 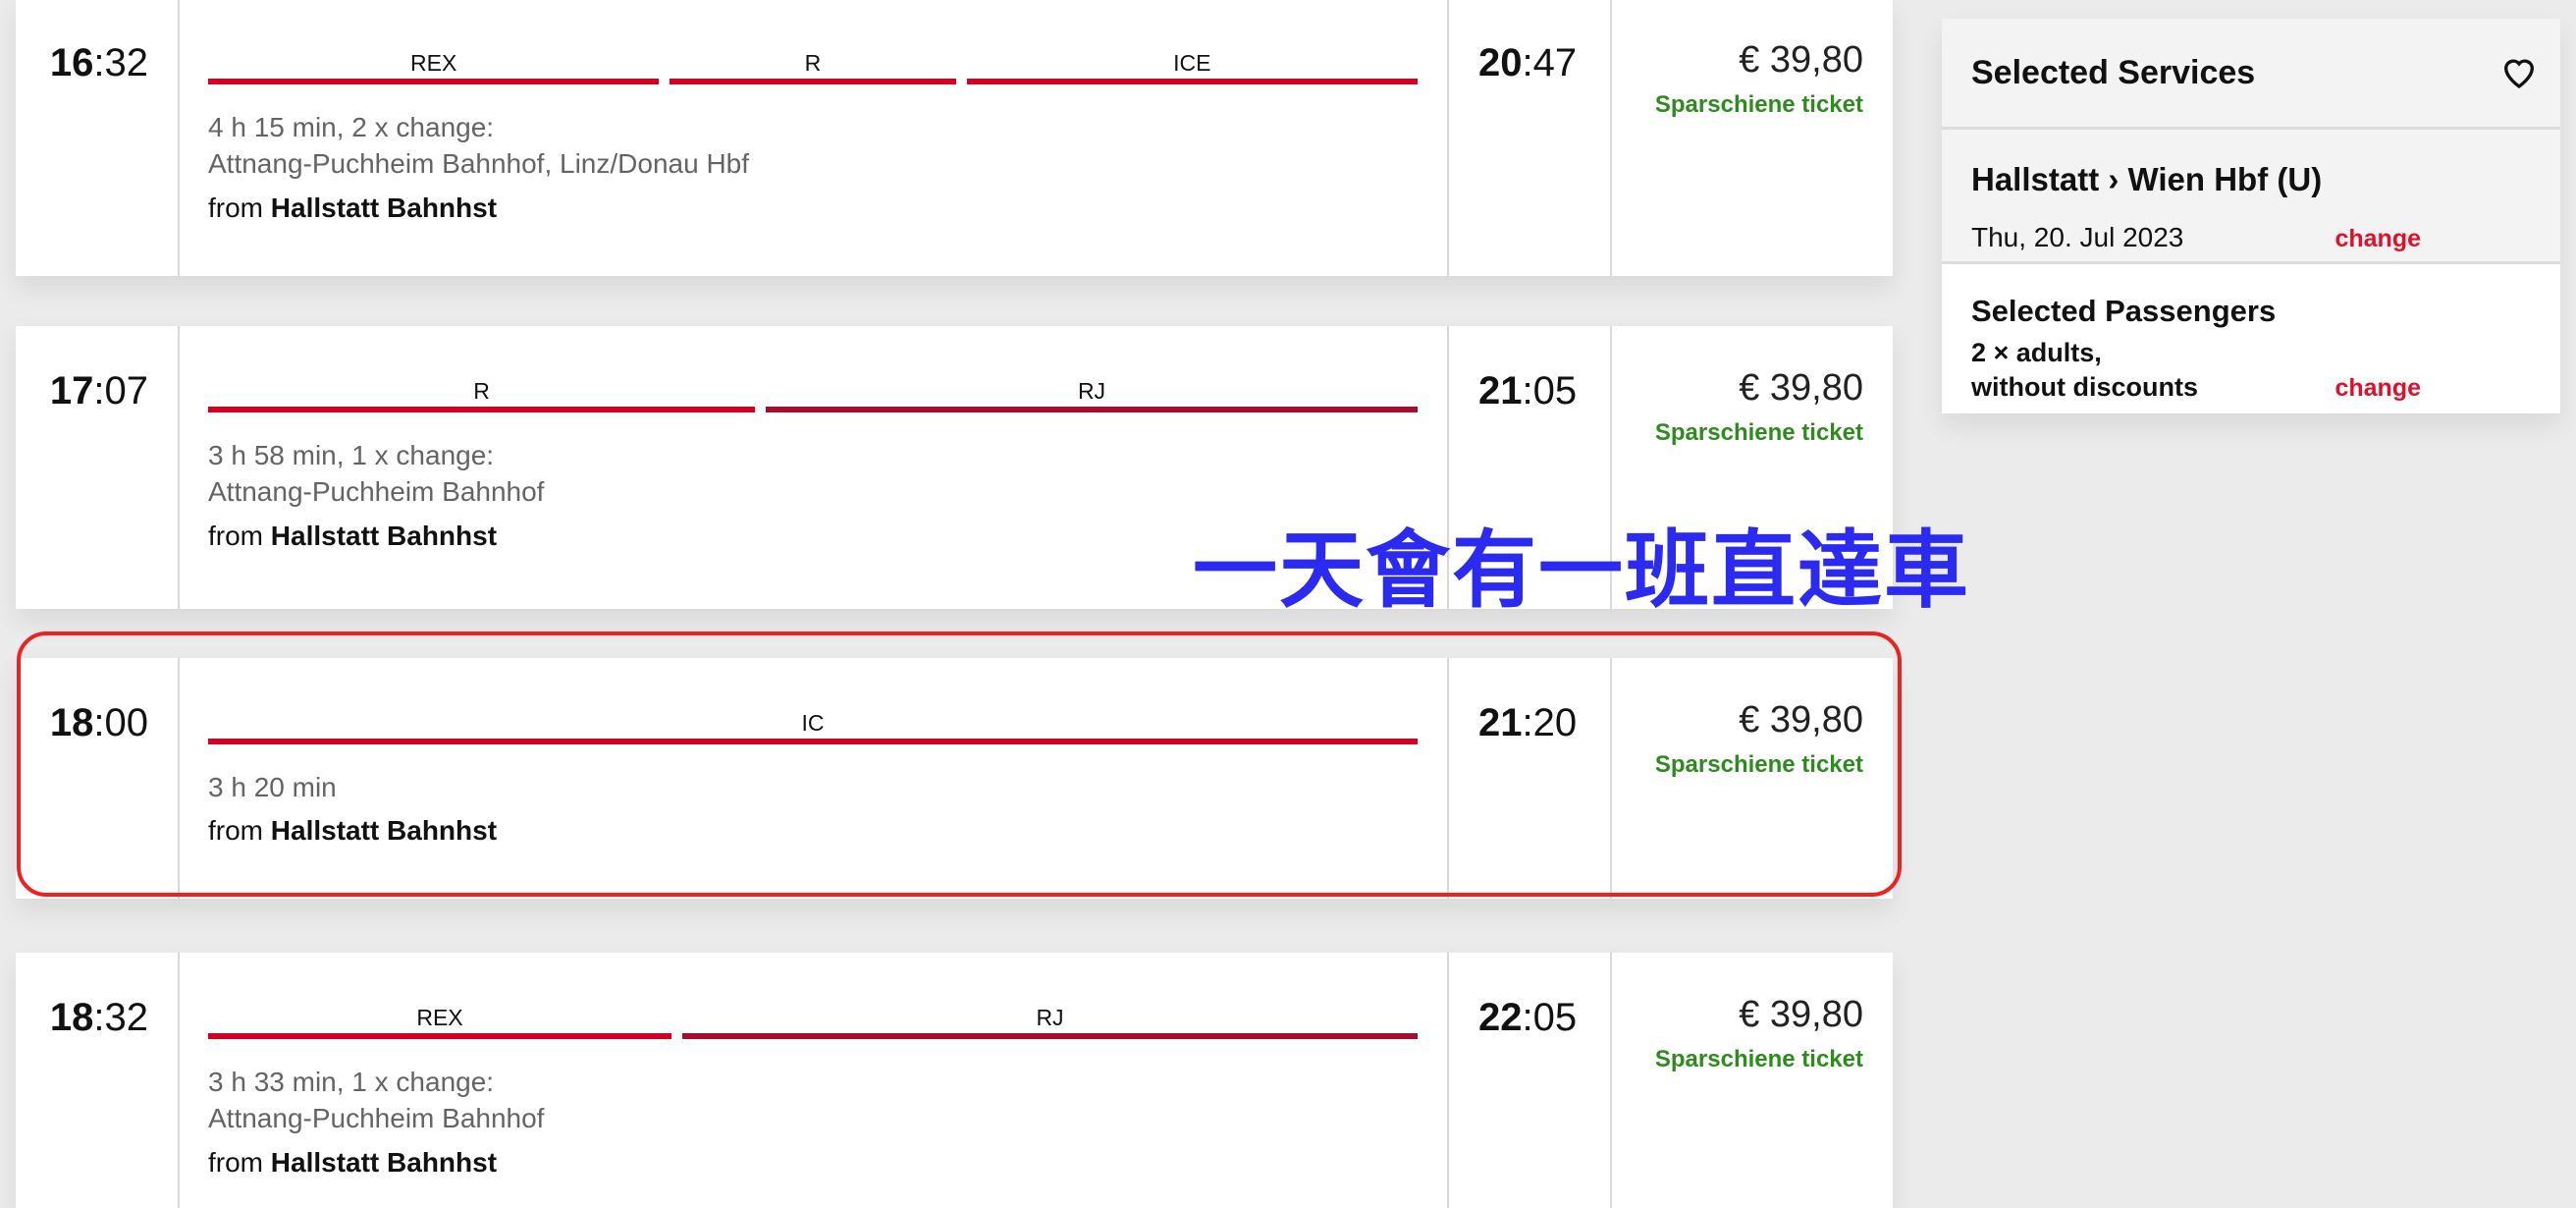 What do you see at coordinates (2113, 72) in the screenshot?
I see `panel-title: Selected Services` at bounding box center [2113, 72].